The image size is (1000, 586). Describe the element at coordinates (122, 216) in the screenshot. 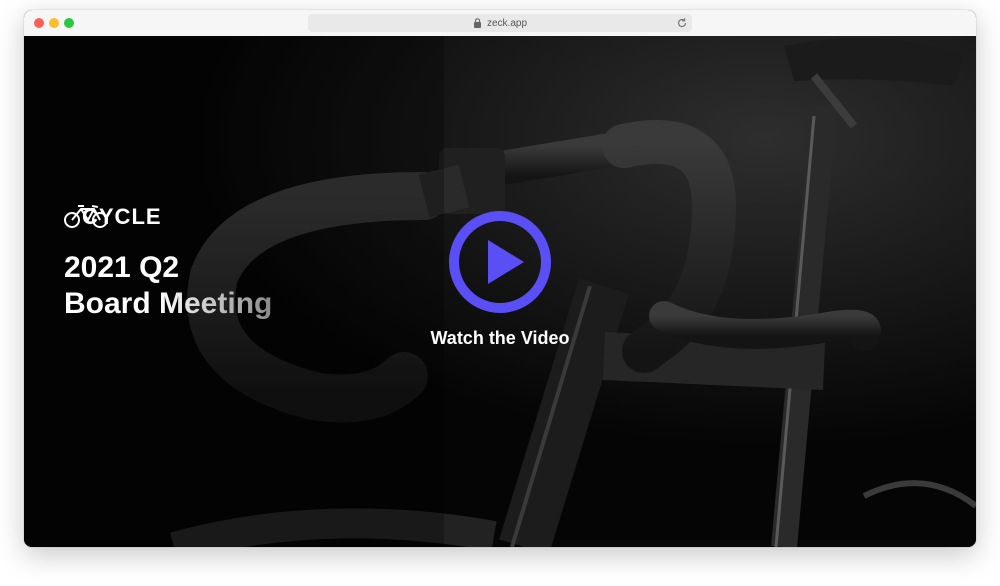

I see `brand-name: CYCLE` at that location.